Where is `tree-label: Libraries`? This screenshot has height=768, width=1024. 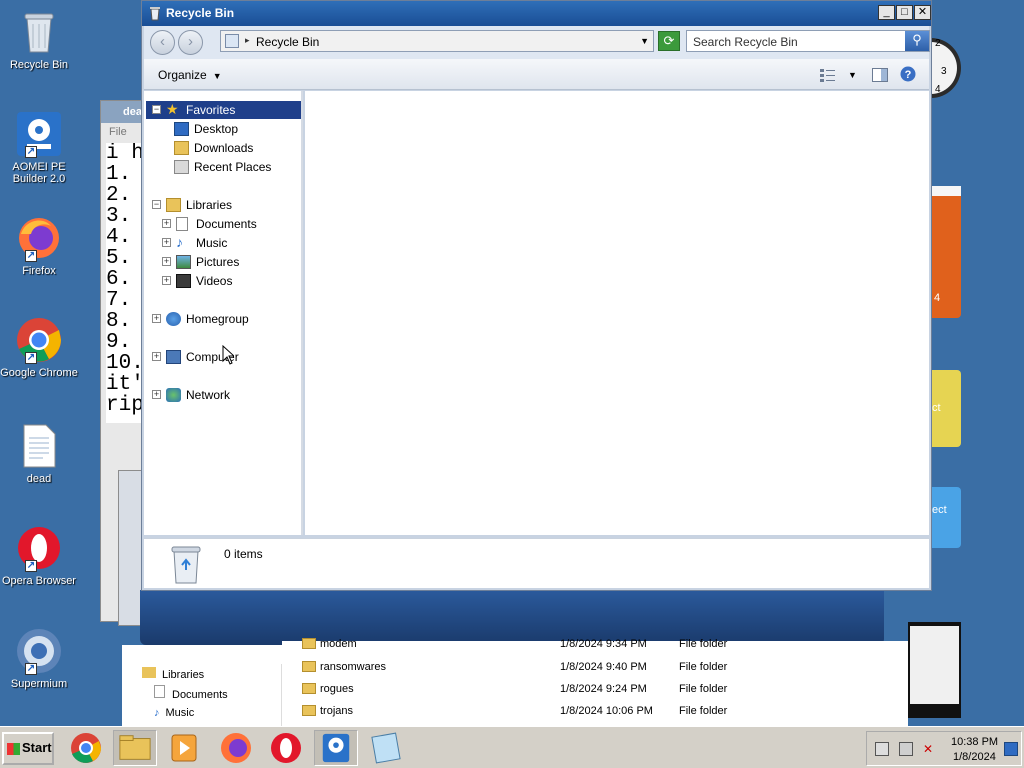 tree-label: Libraries is located at coordinates (209, 205).